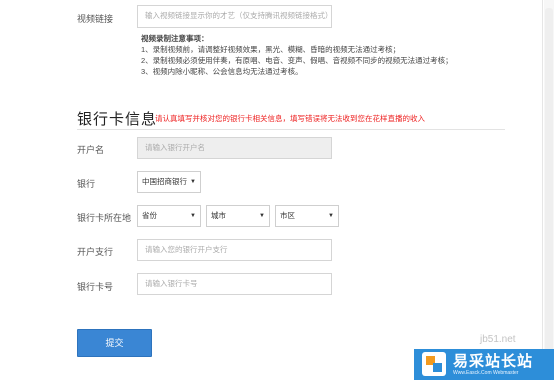  Describe the element at coordinates (95, 252) in the screenshot. I see `branch-label: 开户支行` at that location.